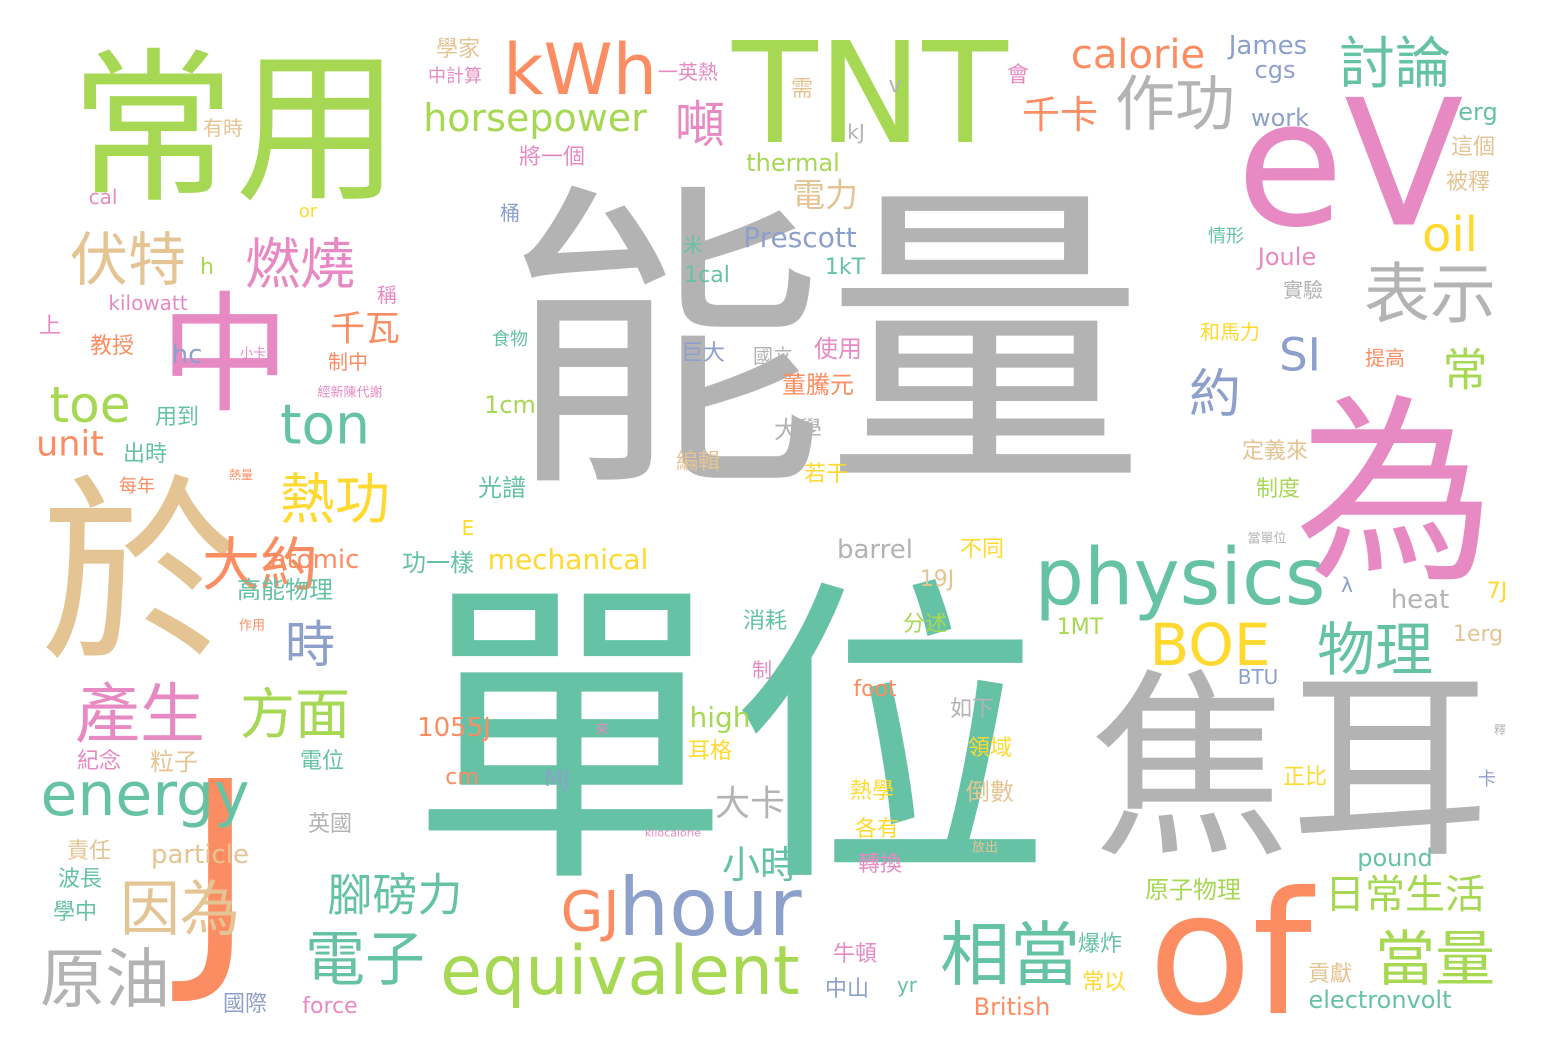 The width and height of the screenshot is (1548, 1052). What do you see at coordinates (1468, 182) in the screenshot?
I see `word-cjk-101: 被釋` at bounding box center [1468, 182].